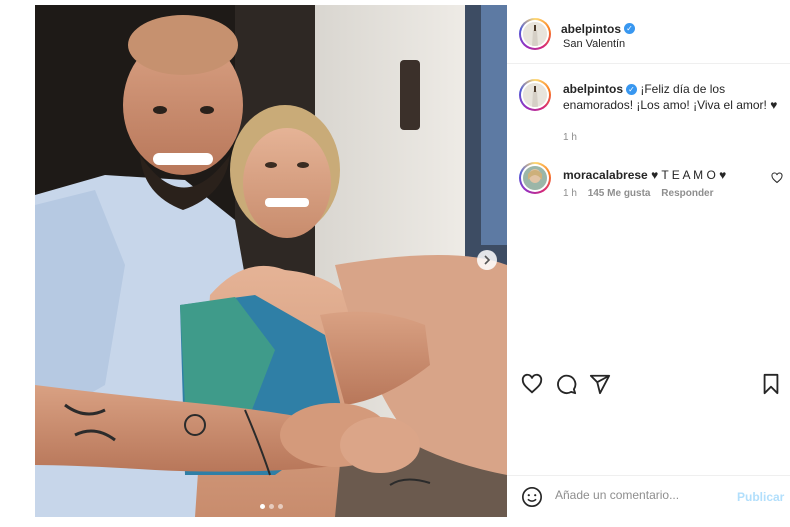  I want to click on carousel-next-button, so click(487, 260).